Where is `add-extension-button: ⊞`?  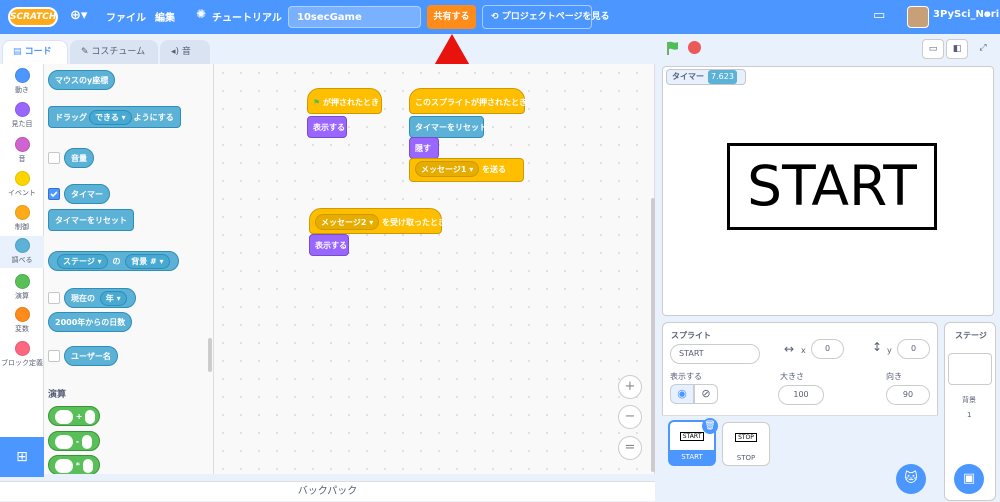 add-extension-button: ⊞ is located at coordinates (22, 457).